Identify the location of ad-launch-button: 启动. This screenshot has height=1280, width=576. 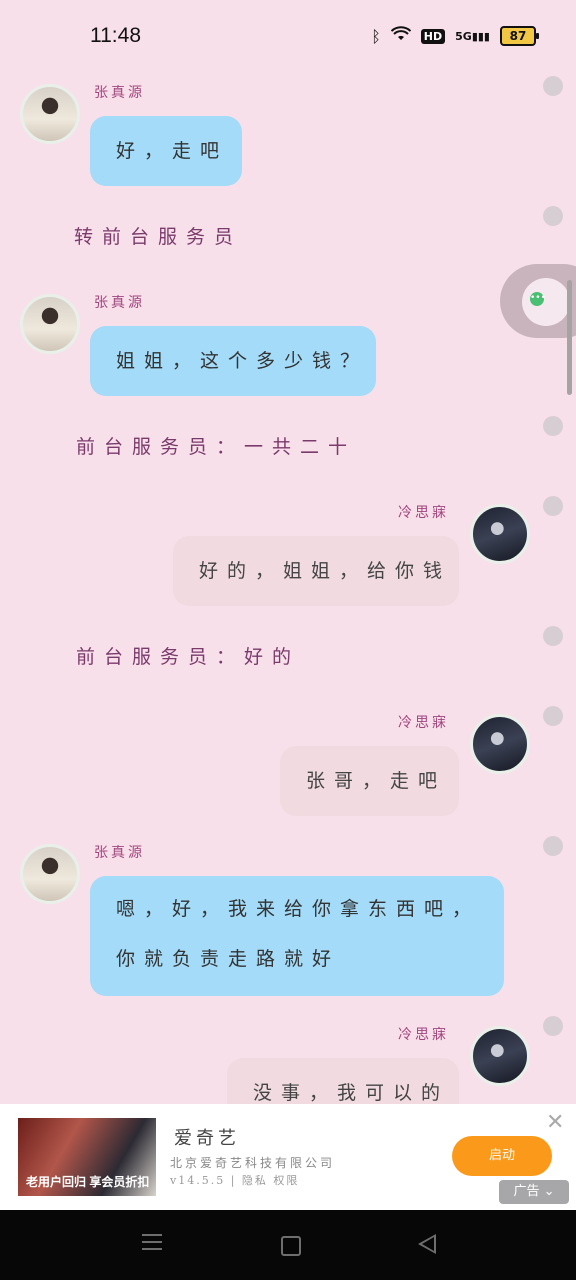
(502, 1156).